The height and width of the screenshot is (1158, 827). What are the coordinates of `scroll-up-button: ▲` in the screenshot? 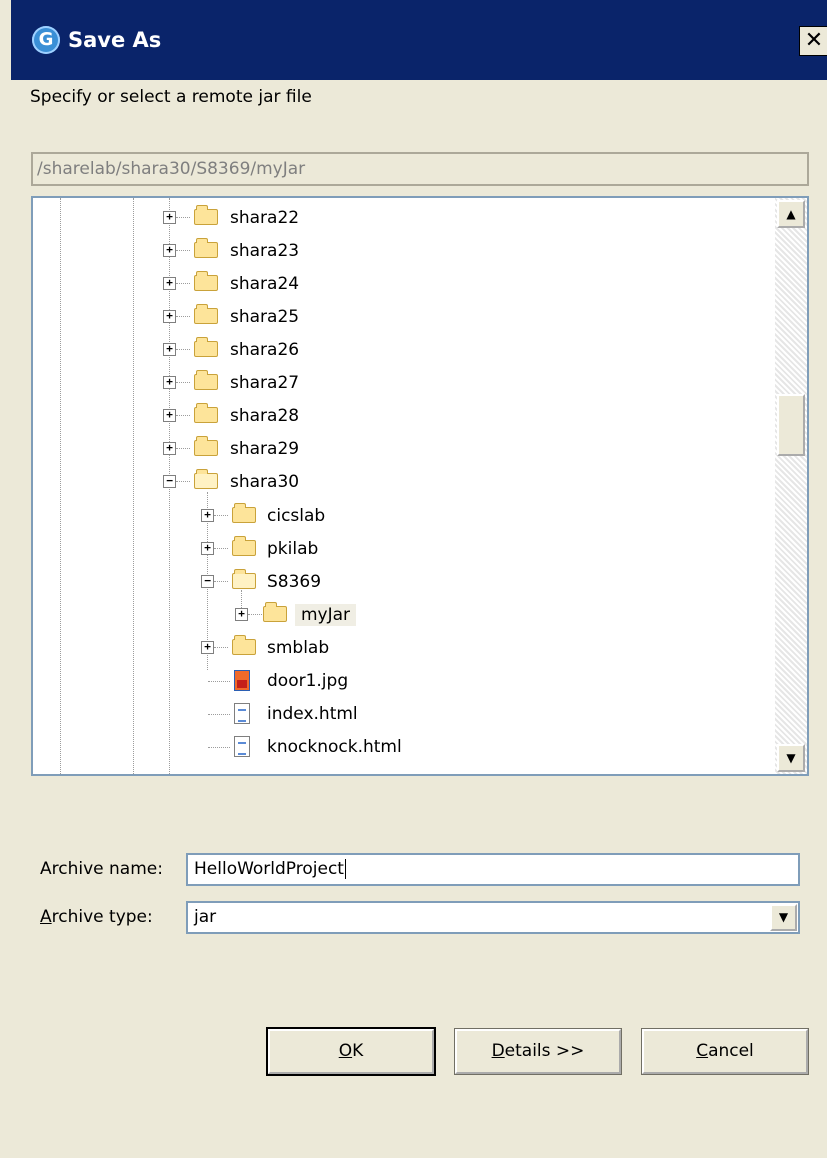 It's located at (791, 214).